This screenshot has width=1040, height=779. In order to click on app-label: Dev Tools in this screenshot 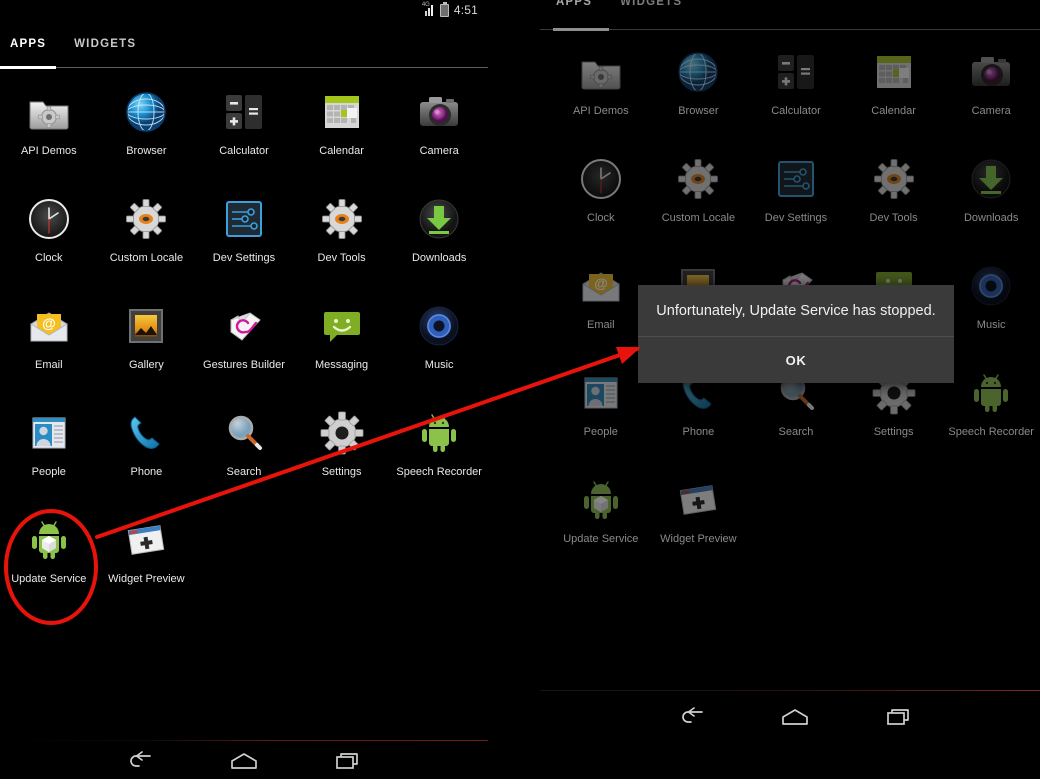, I will do `click(341, 258)`.